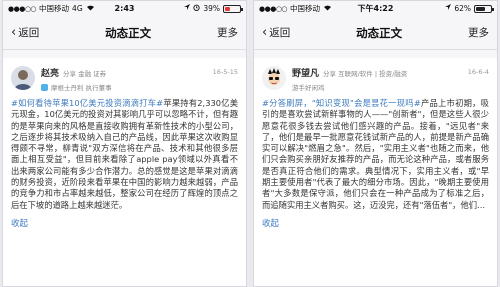  What do you see at coordinates (124, 79) in the screenshot?
I see `author-row: 赵亮 分享 金融 证券 摩根士丹利 执行董事 16-5-15` at bounding box center [124, 79].